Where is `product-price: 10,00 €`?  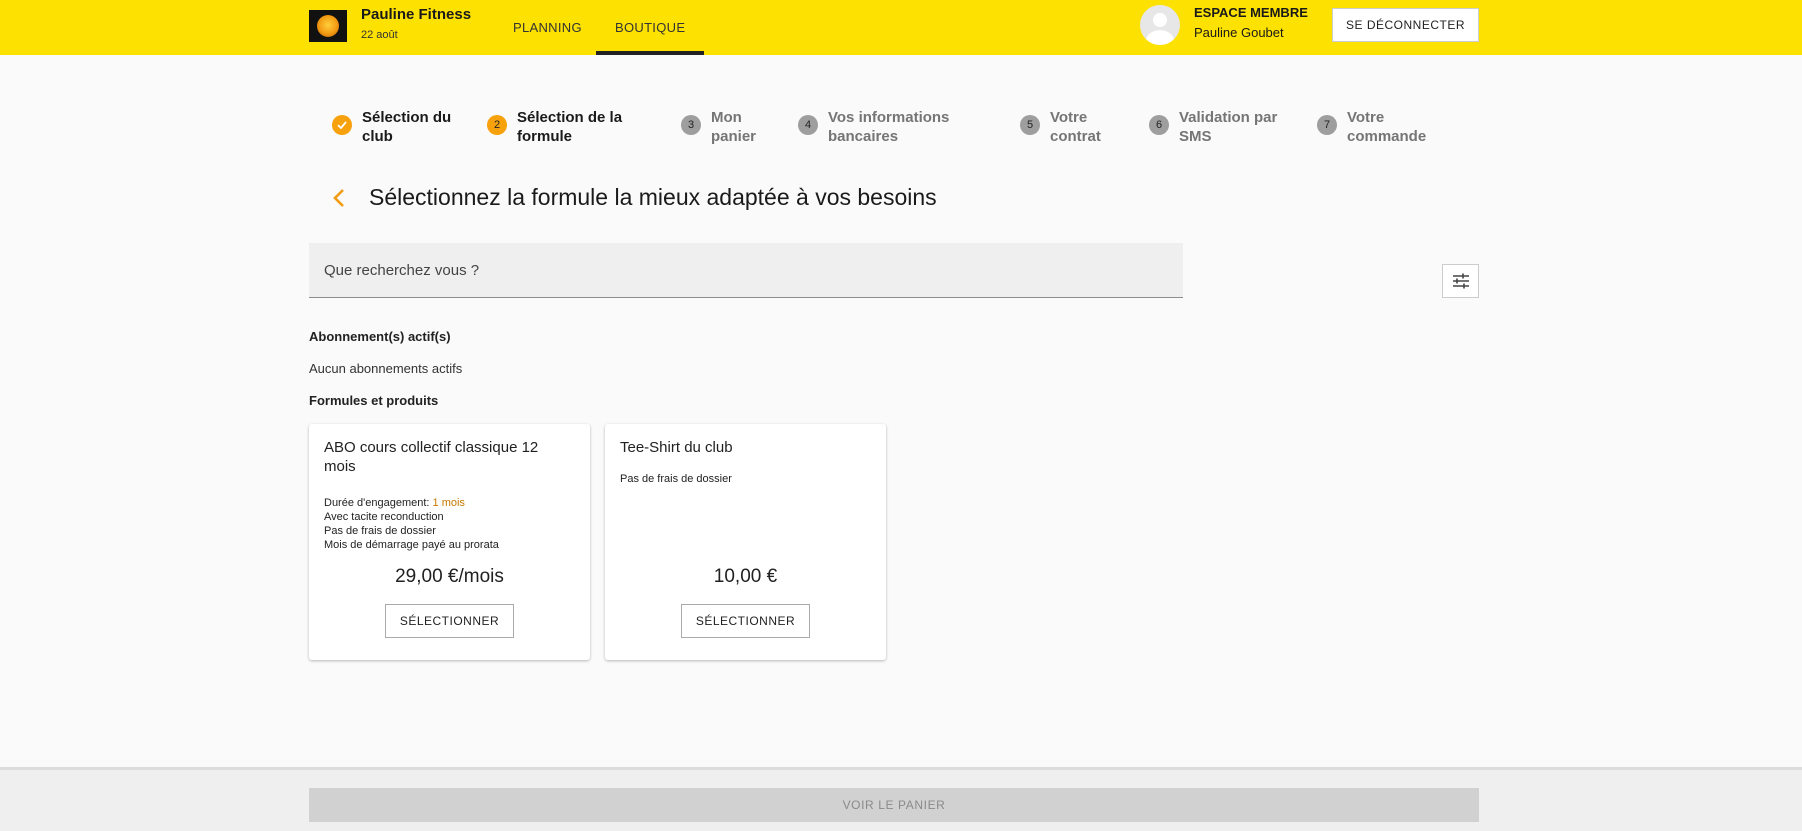 product-price: 10,00 € is located at coordinates (745, 576).